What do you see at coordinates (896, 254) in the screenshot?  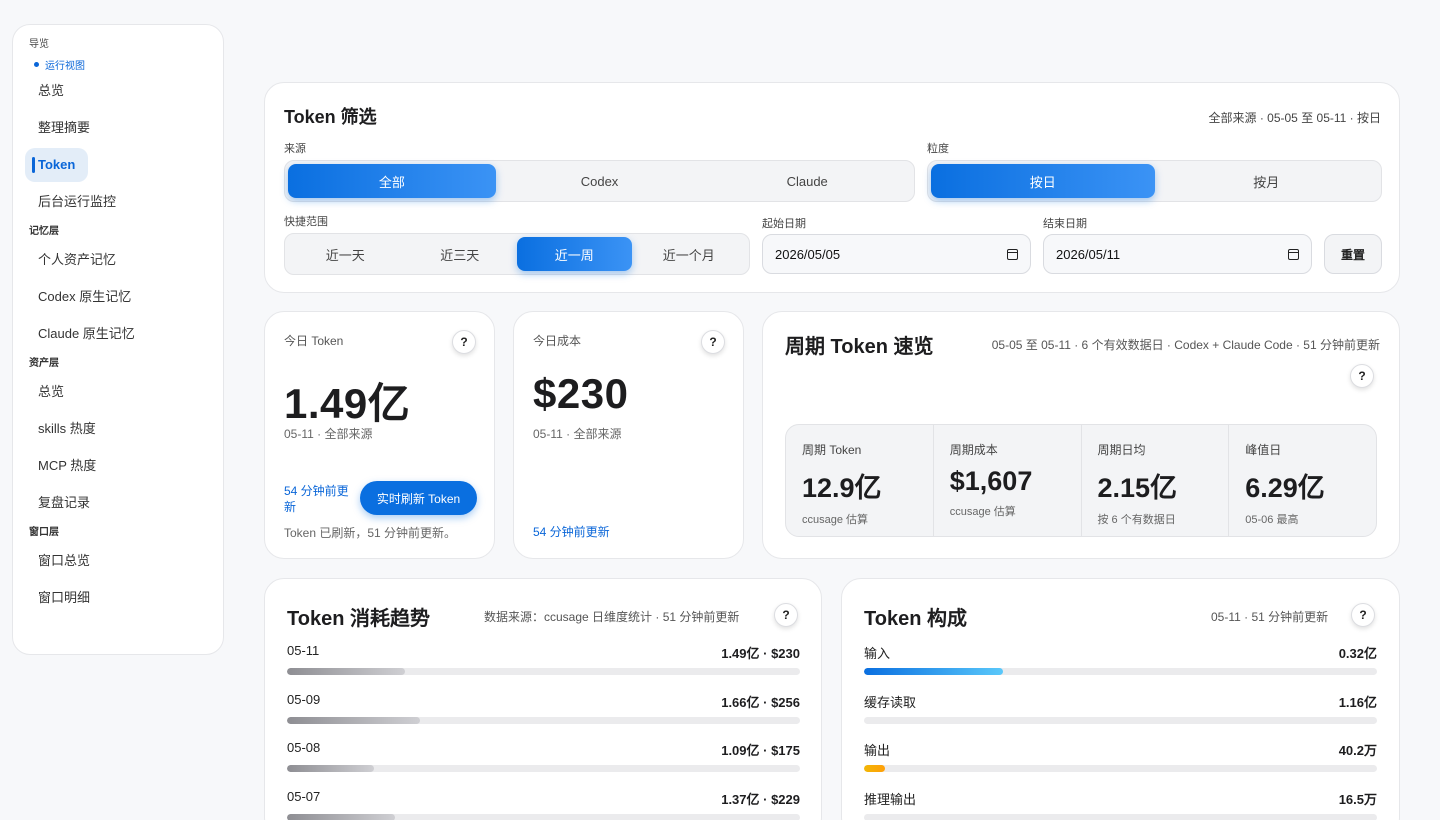 I see `start-date-input: 2026/05/05` at bounding box center [896, 254].